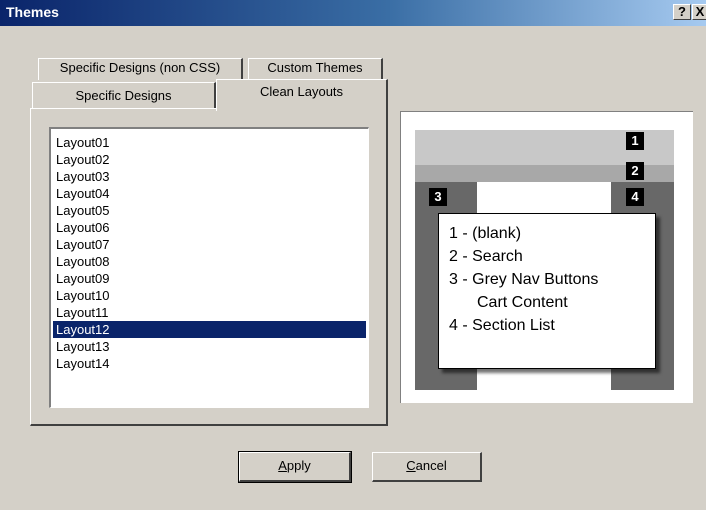  I want to click on legend-line: Cart Content, so click(522, 302).